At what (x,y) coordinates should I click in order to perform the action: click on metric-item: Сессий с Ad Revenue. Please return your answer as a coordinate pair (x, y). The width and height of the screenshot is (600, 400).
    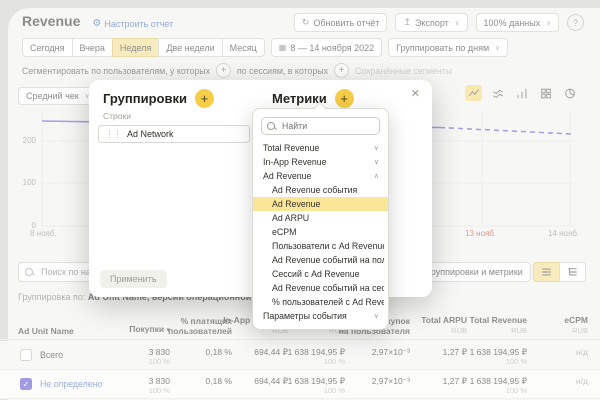
    Looking at the image, I should click on (320, 274).